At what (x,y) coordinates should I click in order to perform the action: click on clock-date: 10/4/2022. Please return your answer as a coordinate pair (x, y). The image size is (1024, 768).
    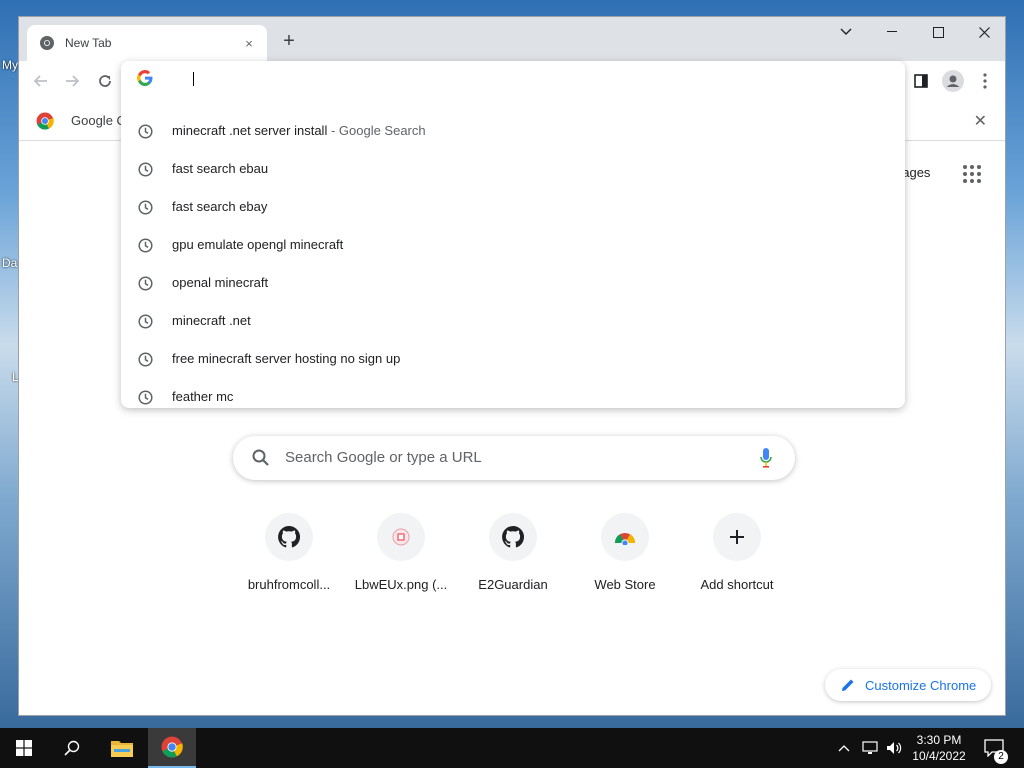
    Looking at the image, I should click on (939, 756).